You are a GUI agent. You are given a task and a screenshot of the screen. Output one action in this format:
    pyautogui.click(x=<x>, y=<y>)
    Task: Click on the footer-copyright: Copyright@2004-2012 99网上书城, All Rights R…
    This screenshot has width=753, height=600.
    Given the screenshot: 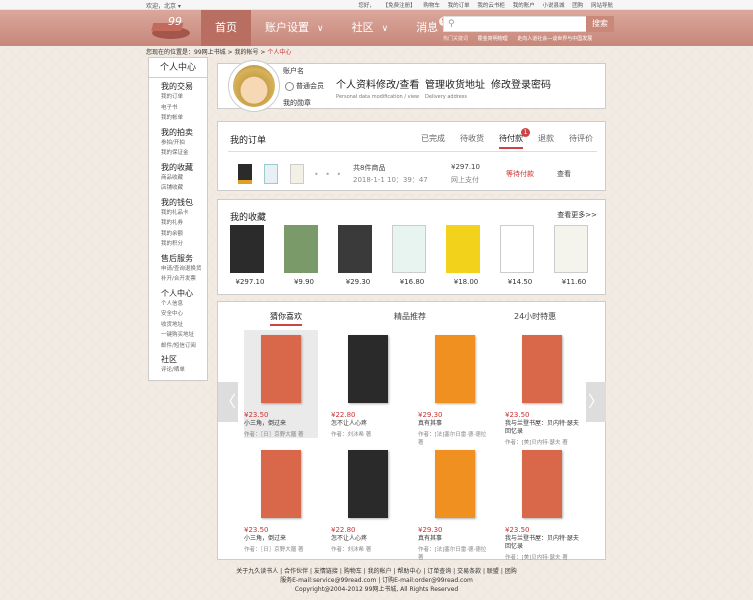 What is the action you would take?
    pyautogui.click(x=376, y=589)
    